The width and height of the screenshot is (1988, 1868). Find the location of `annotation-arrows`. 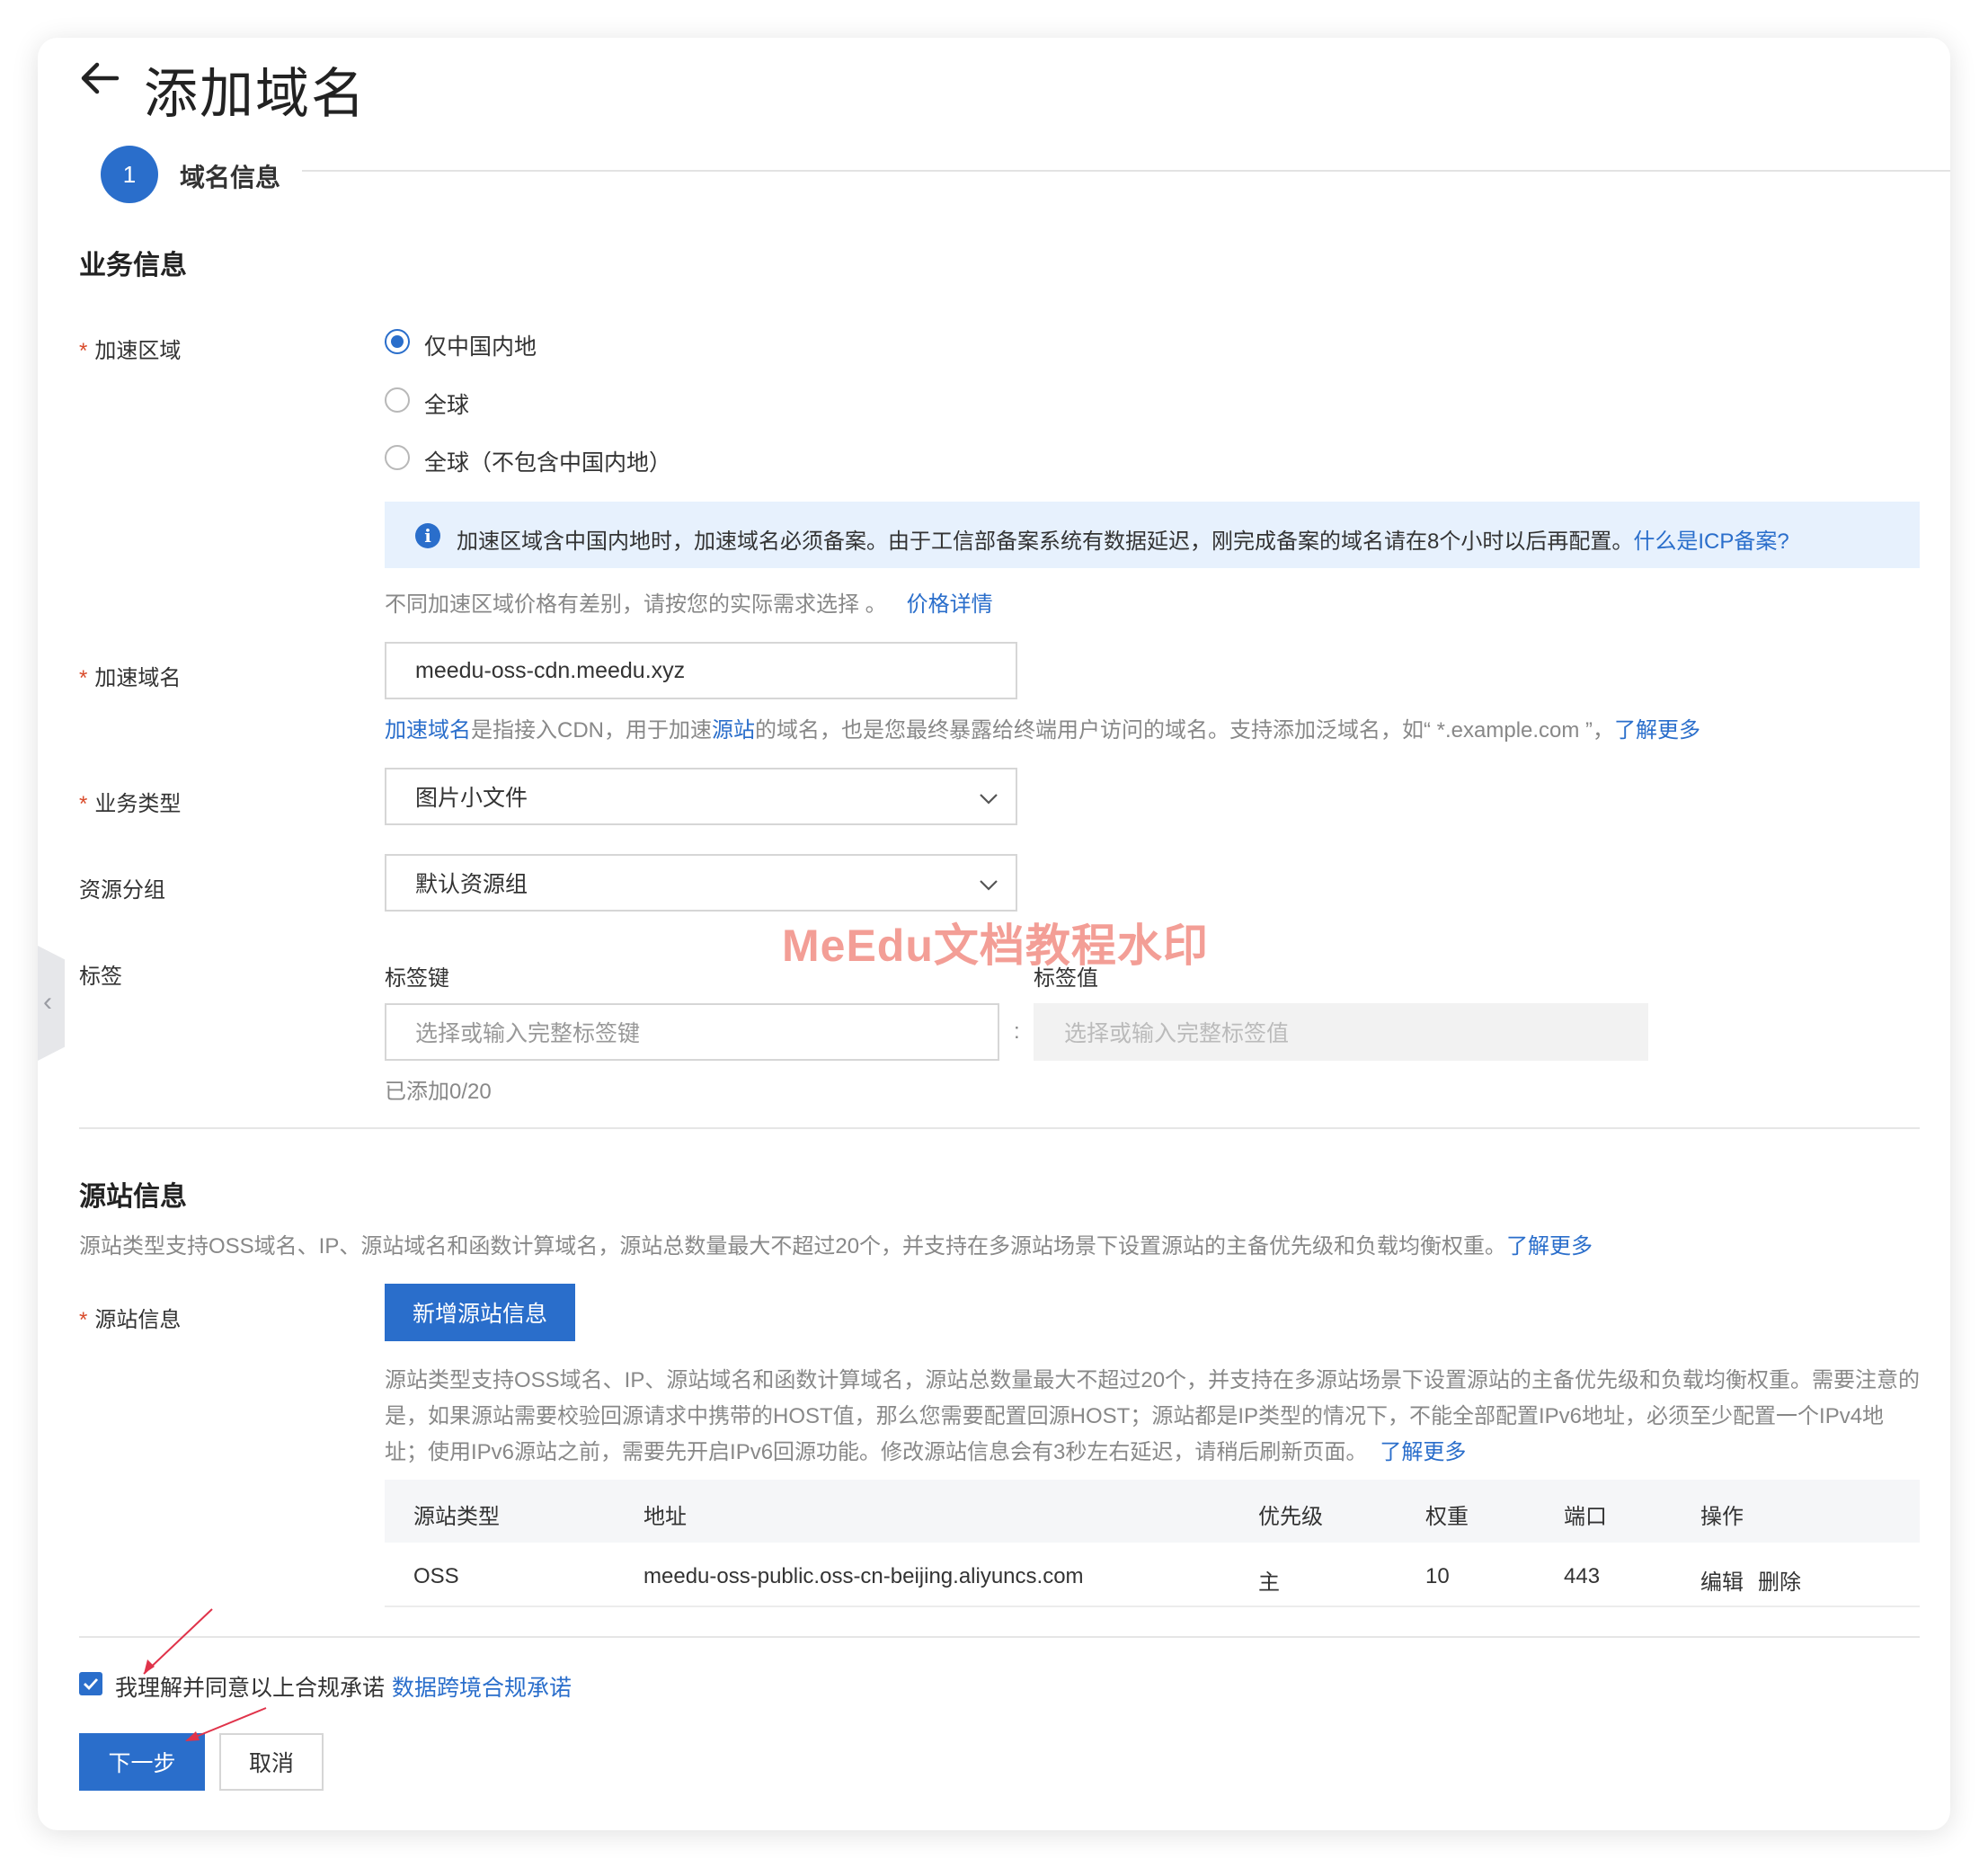

annotation-arrows is located at coordinates (205, 1674).